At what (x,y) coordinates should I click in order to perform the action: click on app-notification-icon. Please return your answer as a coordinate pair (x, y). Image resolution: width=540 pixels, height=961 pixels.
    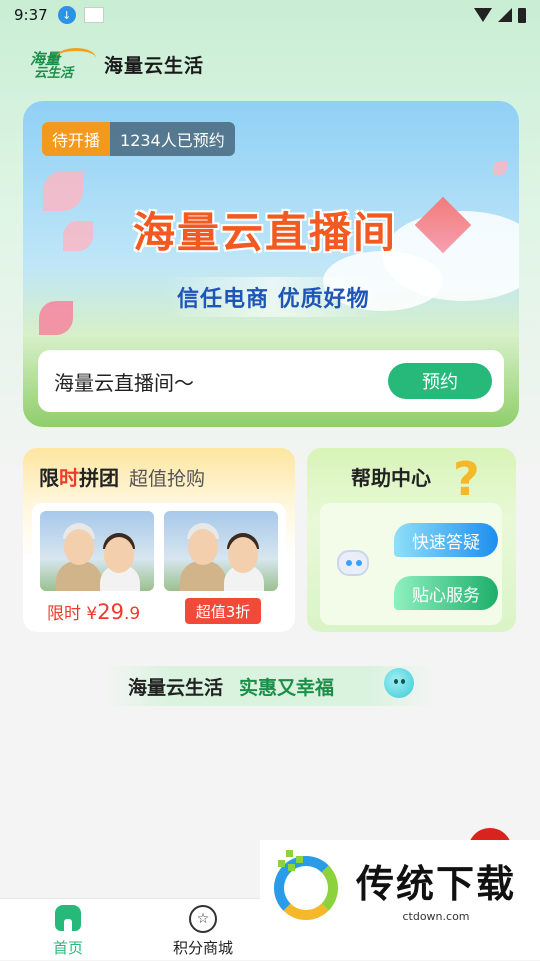
    Looking at the image, I should click on (93, 15).